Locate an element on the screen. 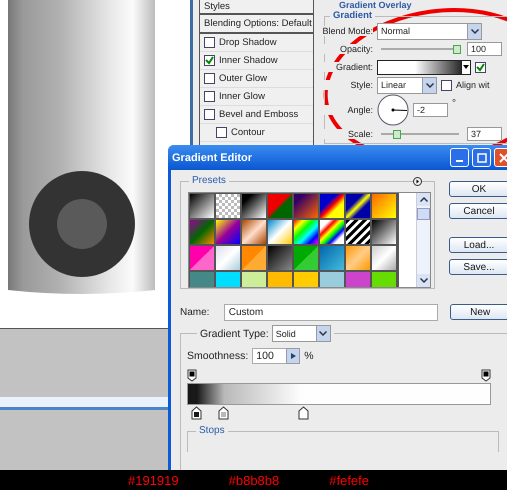 This screenshot has height=490, width=507. field-label: Gradient: is located at coordinates (347, 67).